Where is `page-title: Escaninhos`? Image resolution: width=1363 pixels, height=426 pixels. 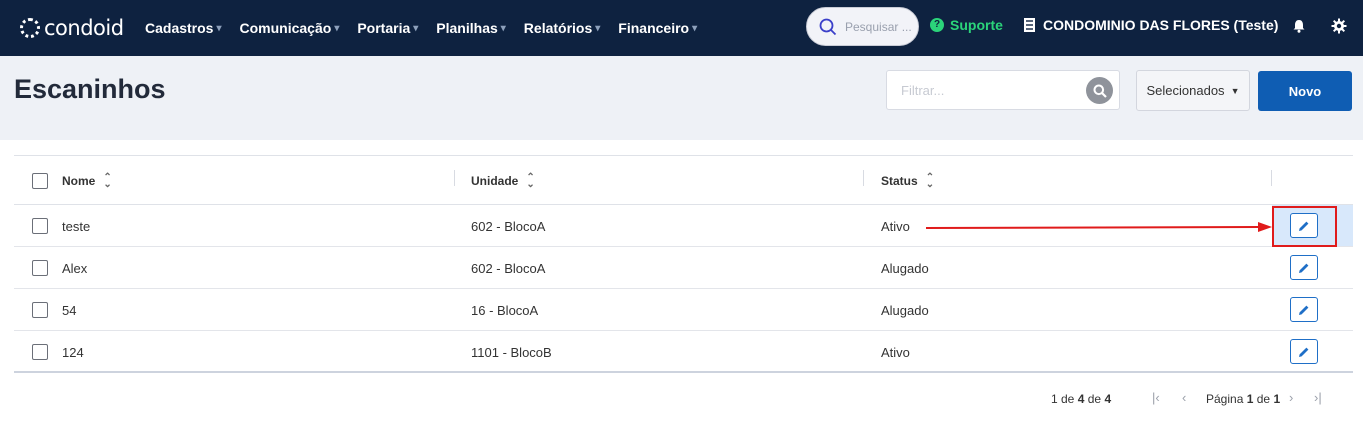
page-title: Escaninhos is located at coordinates (90, 89).